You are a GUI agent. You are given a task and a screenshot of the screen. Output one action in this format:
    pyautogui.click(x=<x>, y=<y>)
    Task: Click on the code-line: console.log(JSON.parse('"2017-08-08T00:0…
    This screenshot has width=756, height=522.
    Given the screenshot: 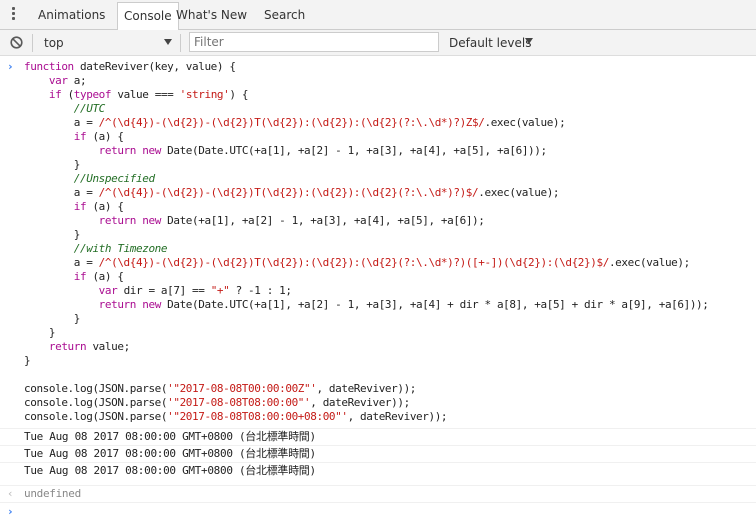 What is the action you would take?
    pyautogui.click(x=220, y=388)
    